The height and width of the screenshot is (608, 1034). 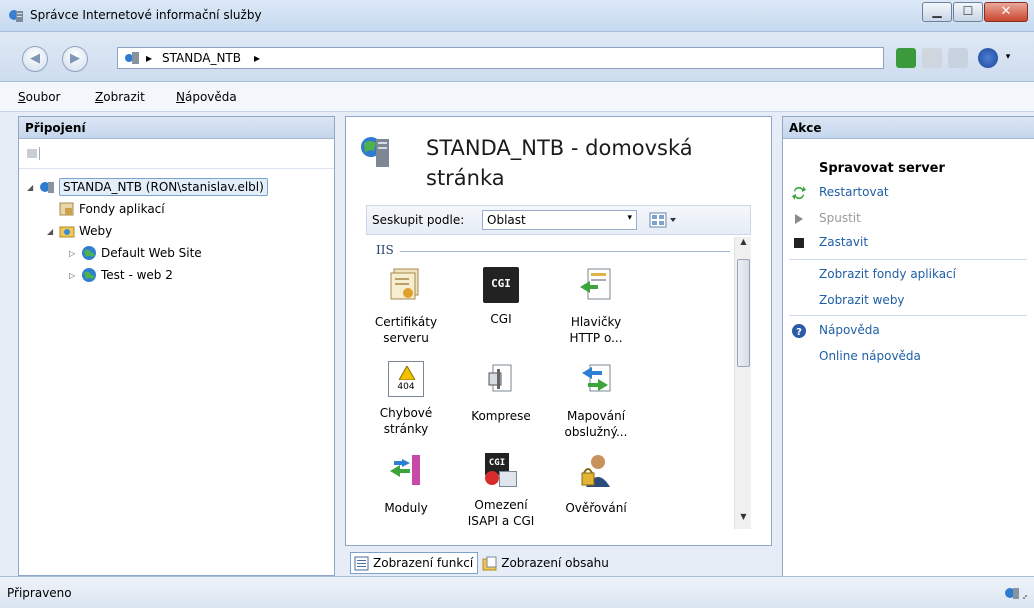 I want to click on connections-title: Připojení, so click(x=176, y=128).